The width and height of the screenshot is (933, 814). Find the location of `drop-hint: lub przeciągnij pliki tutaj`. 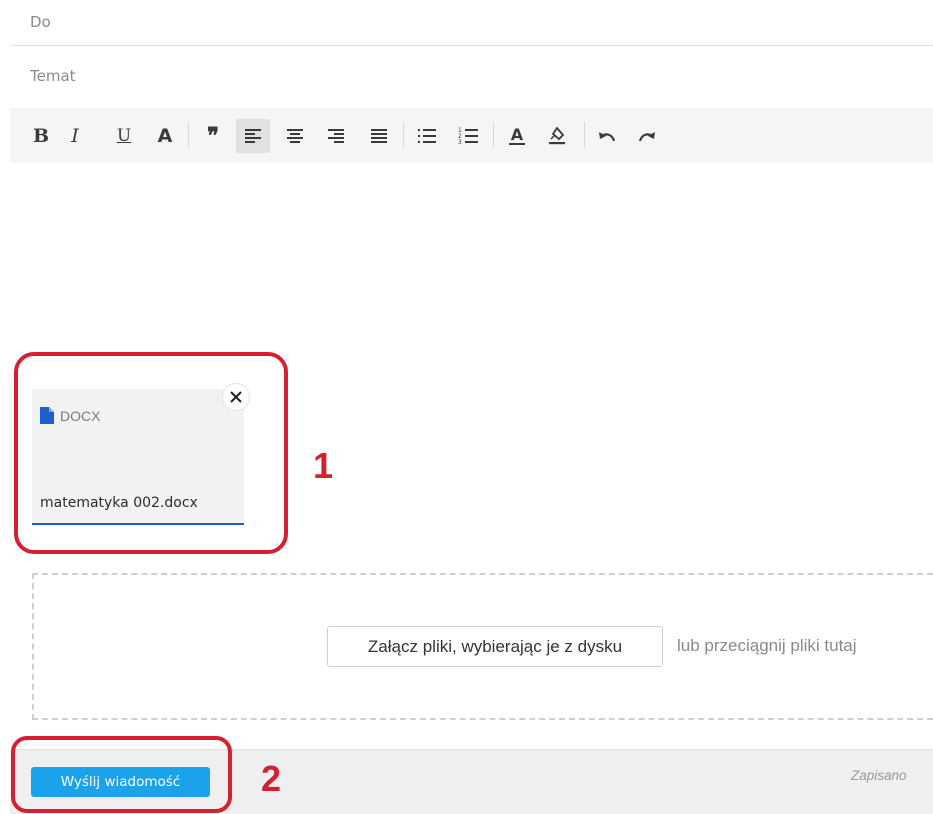

drop-hint: lub przeciągnij pliki tutaj is located at coordinates (767, 645).